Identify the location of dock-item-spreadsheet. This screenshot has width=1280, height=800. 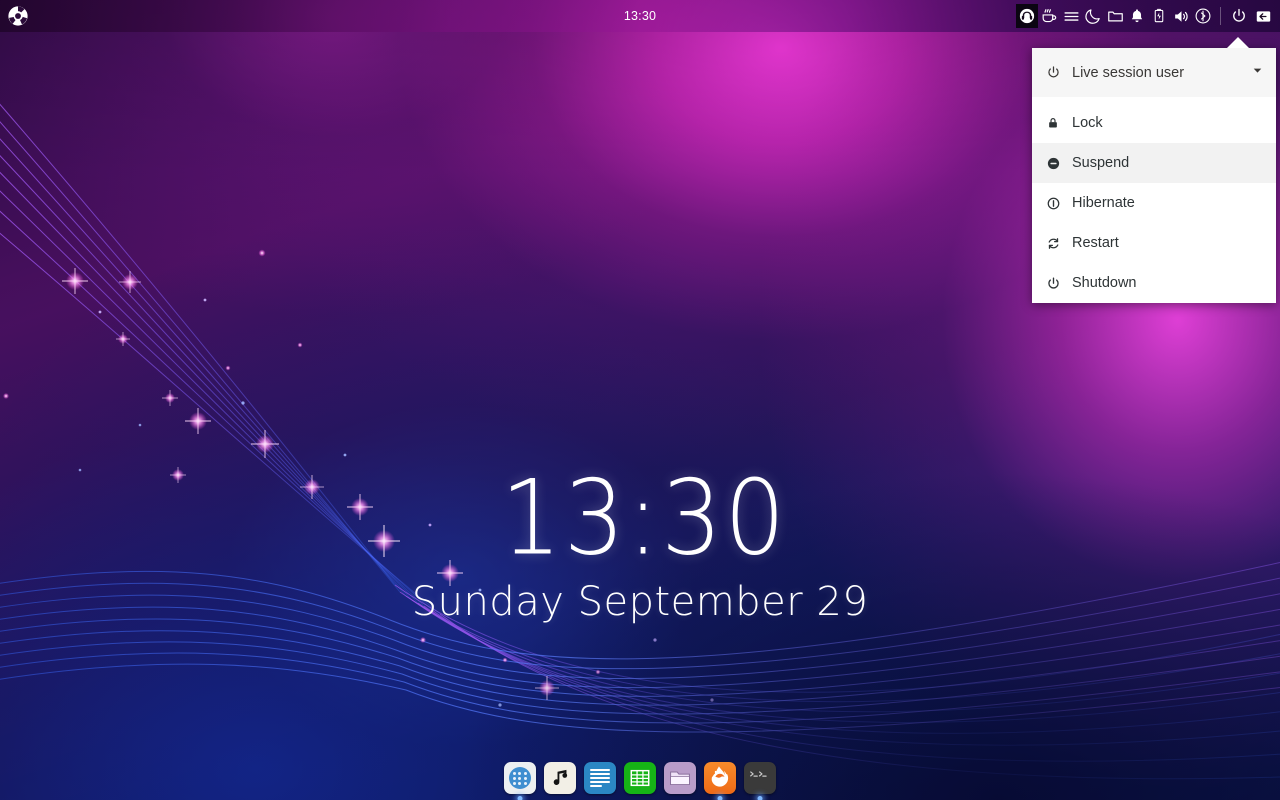
(640, 778).